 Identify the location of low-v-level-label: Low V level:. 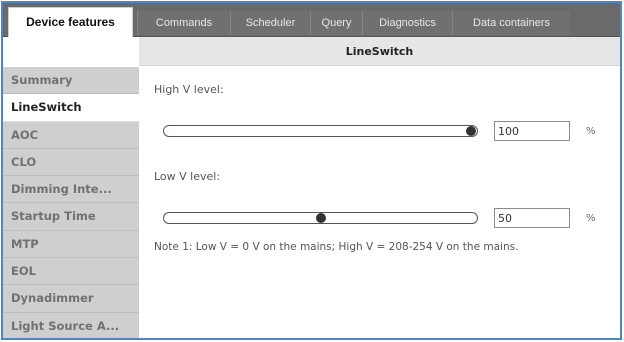
(187, 176).